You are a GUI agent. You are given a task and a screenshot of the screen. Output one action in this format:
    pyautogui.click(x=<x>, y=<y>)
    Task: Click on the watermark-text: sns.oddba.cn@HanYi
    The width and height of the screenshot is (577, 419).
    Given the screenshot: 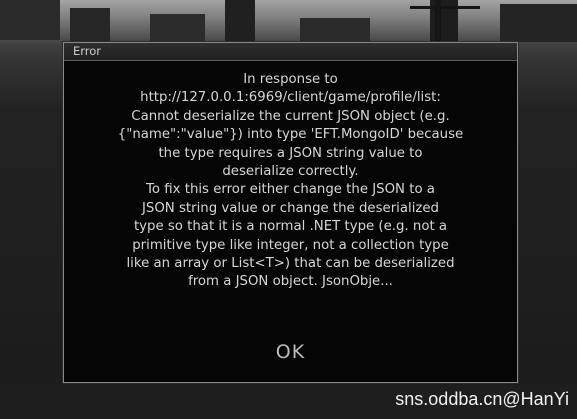 What is the action you would take?
    pyautogui.click(x=482, y=399)
    